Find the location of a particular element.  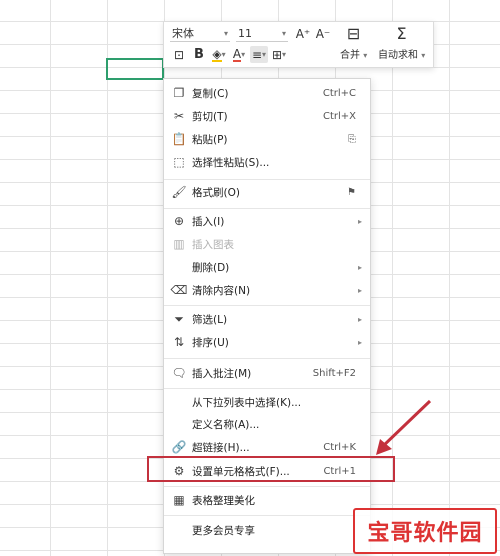

menu-item-label: 插入图表 is located at coordinates (213, 244).